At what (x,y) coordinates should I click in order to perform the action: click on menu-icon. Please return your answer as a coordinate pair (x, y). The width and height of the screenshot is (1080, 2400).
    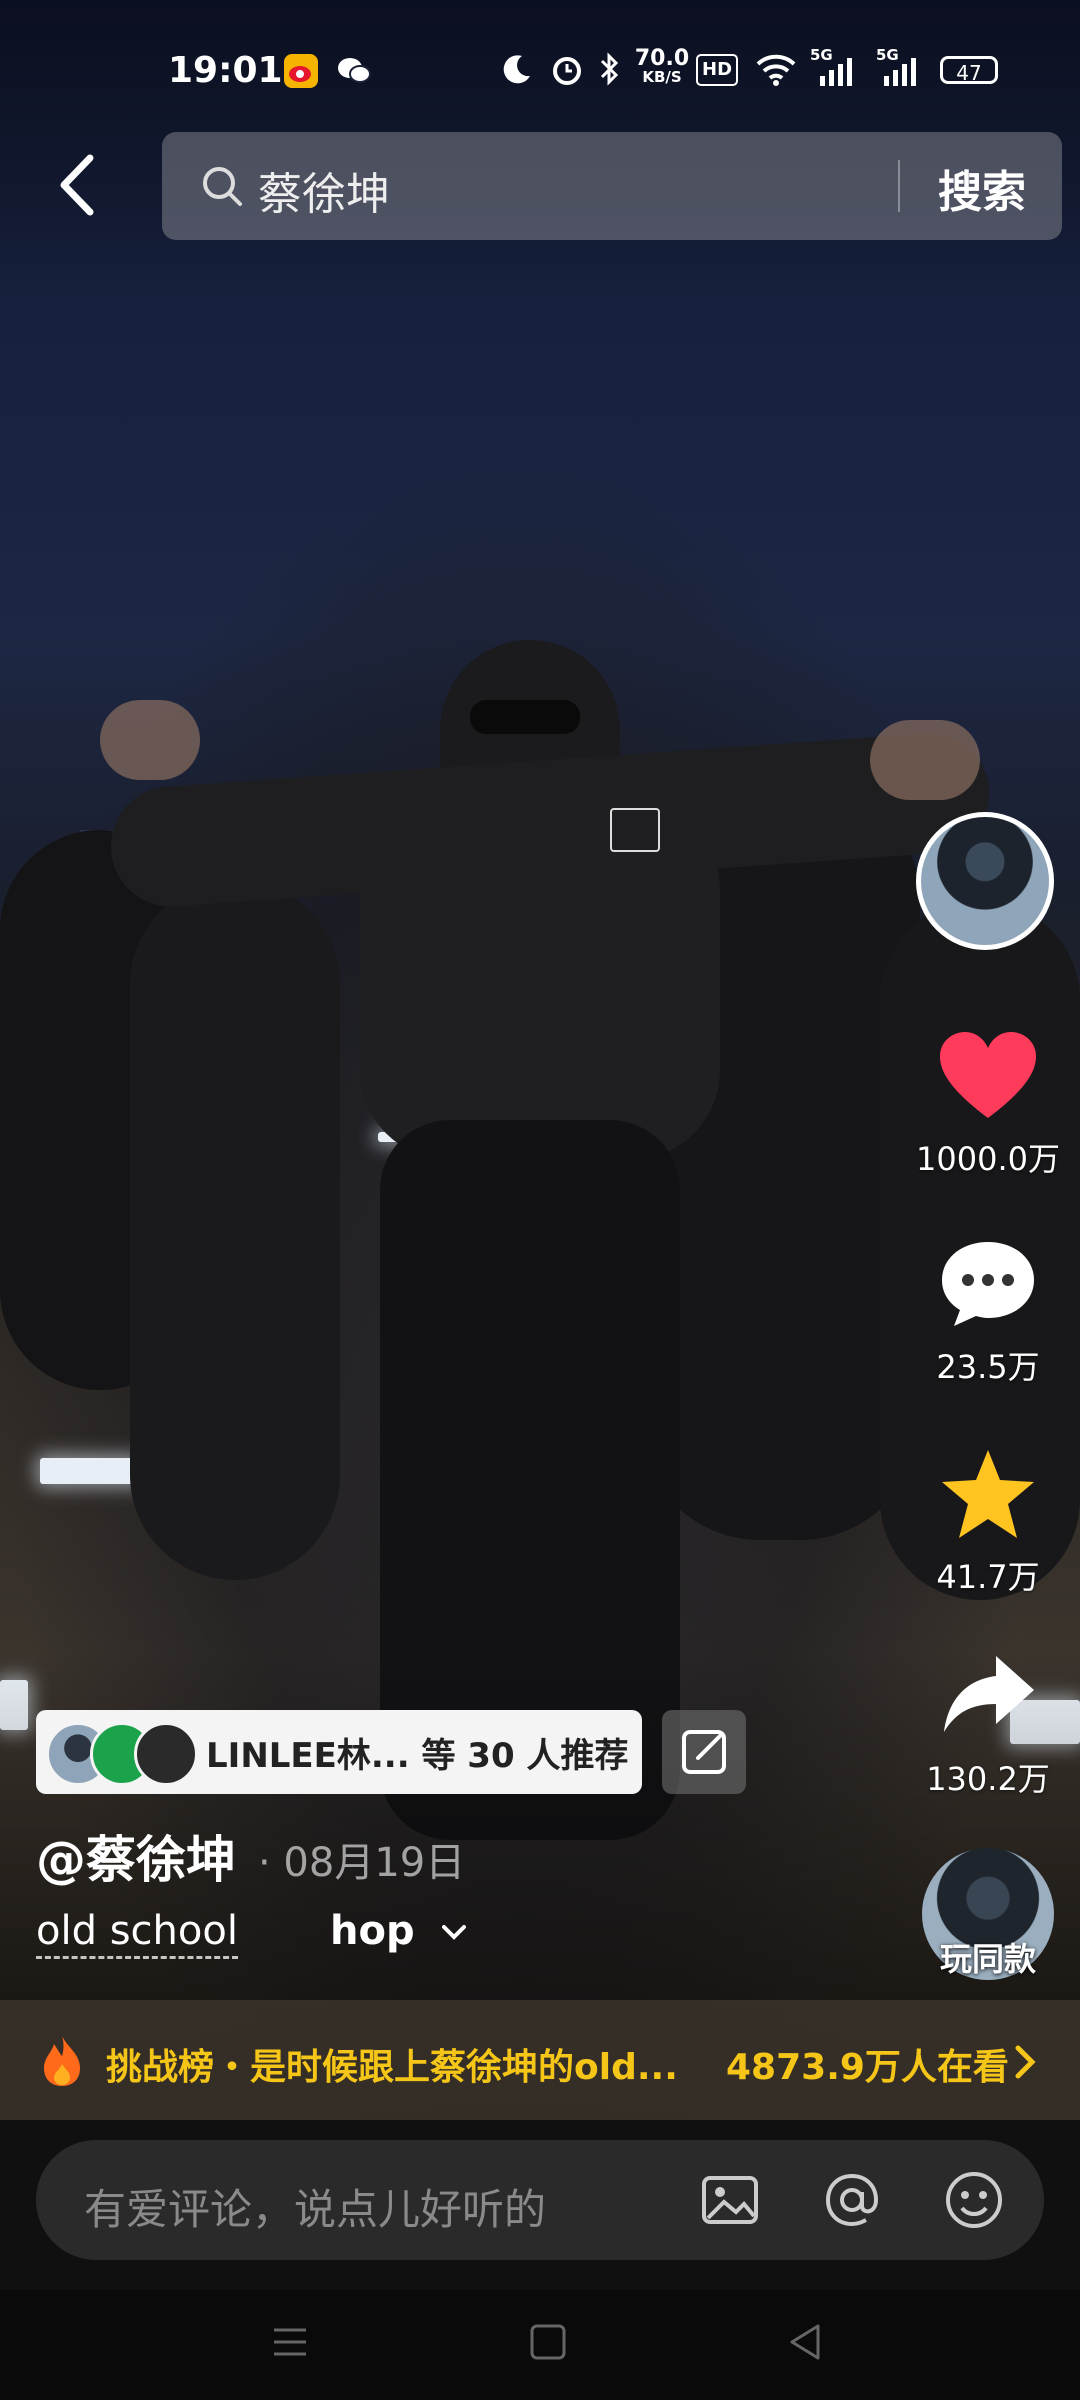
    Looking at the image, I should click on (290, 2342).